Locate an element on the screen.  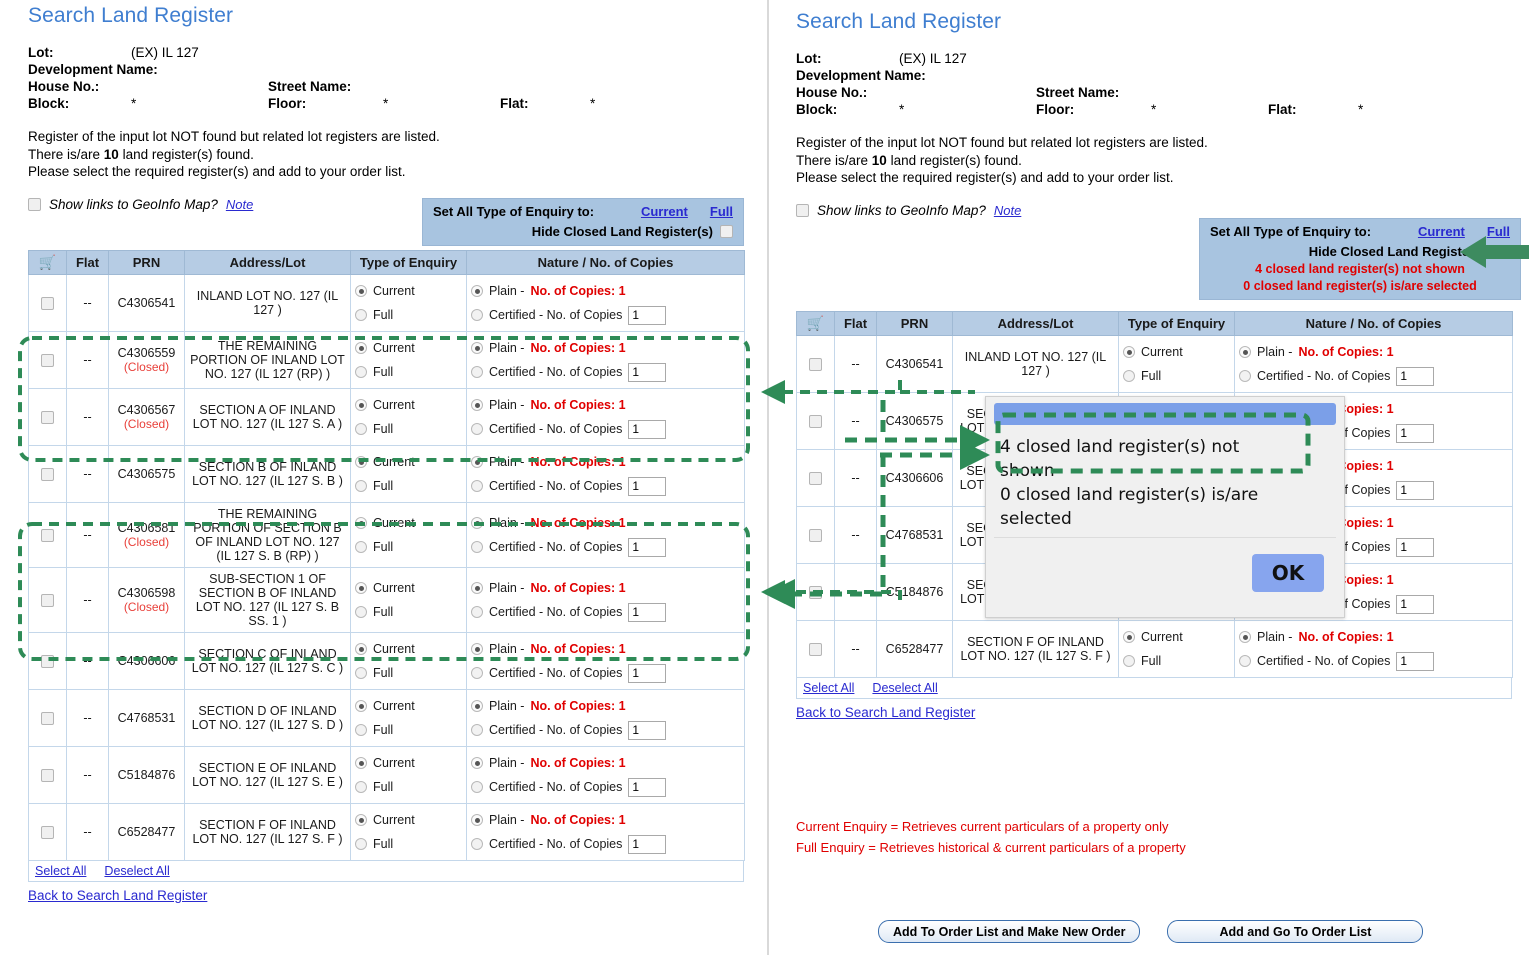
set-all-full-link-right: Full is located at coordinates (1498, 231).